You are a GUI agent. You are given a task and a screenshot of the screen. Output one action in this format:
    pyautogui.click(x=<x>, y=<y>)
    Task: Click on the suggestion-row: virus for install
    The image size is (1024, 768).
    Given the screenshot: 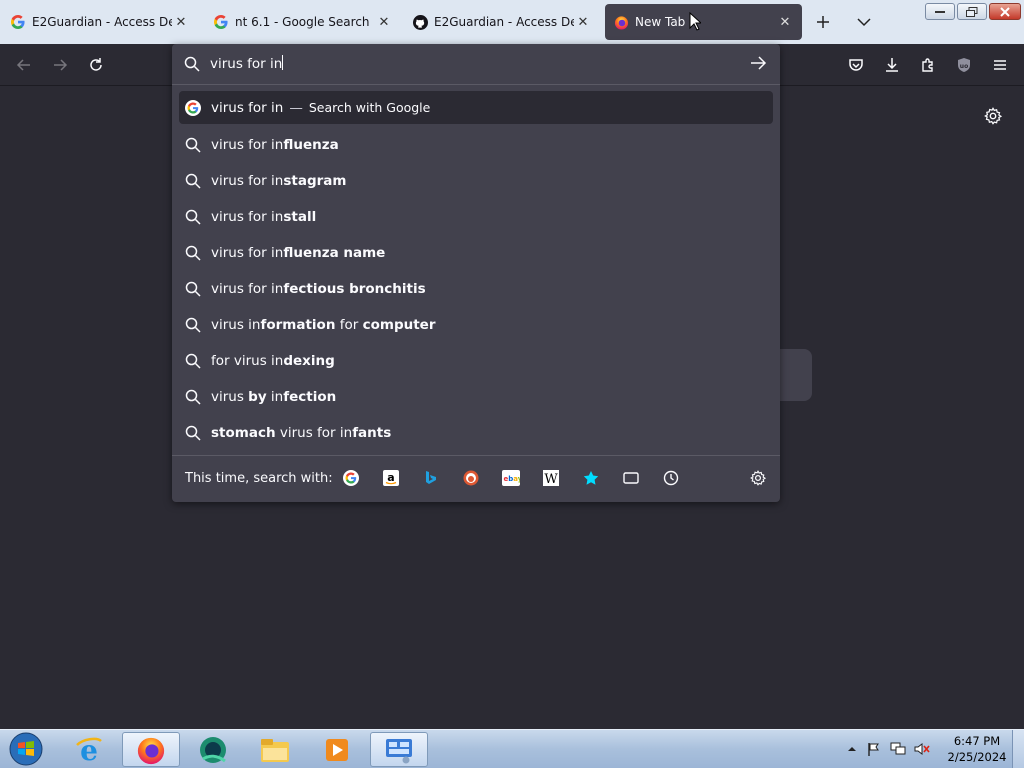 What is the action you would take?
    pyautogui.click(x=476, y=217)
    